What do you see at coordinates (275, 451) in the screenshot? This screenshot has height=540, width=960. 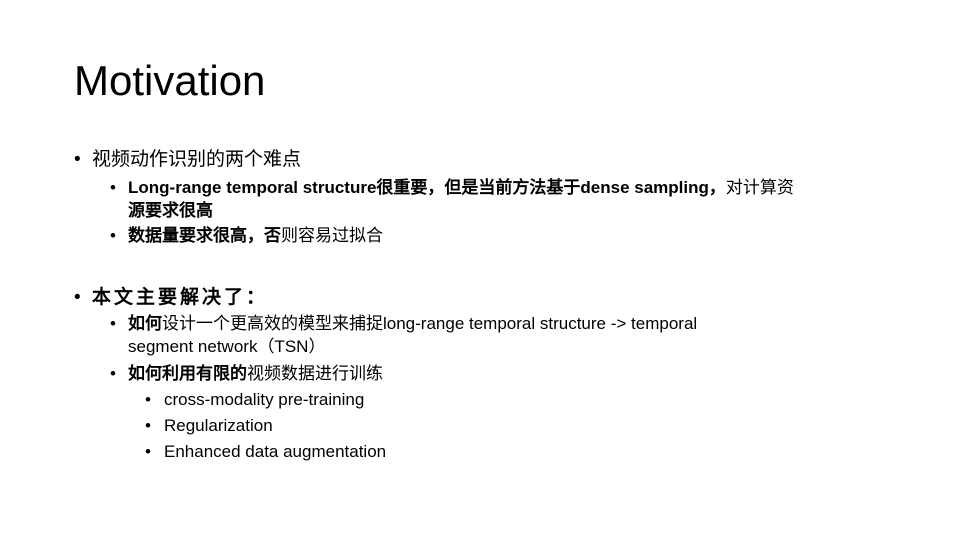 I see `sub-list-item: Enhanced data augmentation` at bounding box center [275, 451].